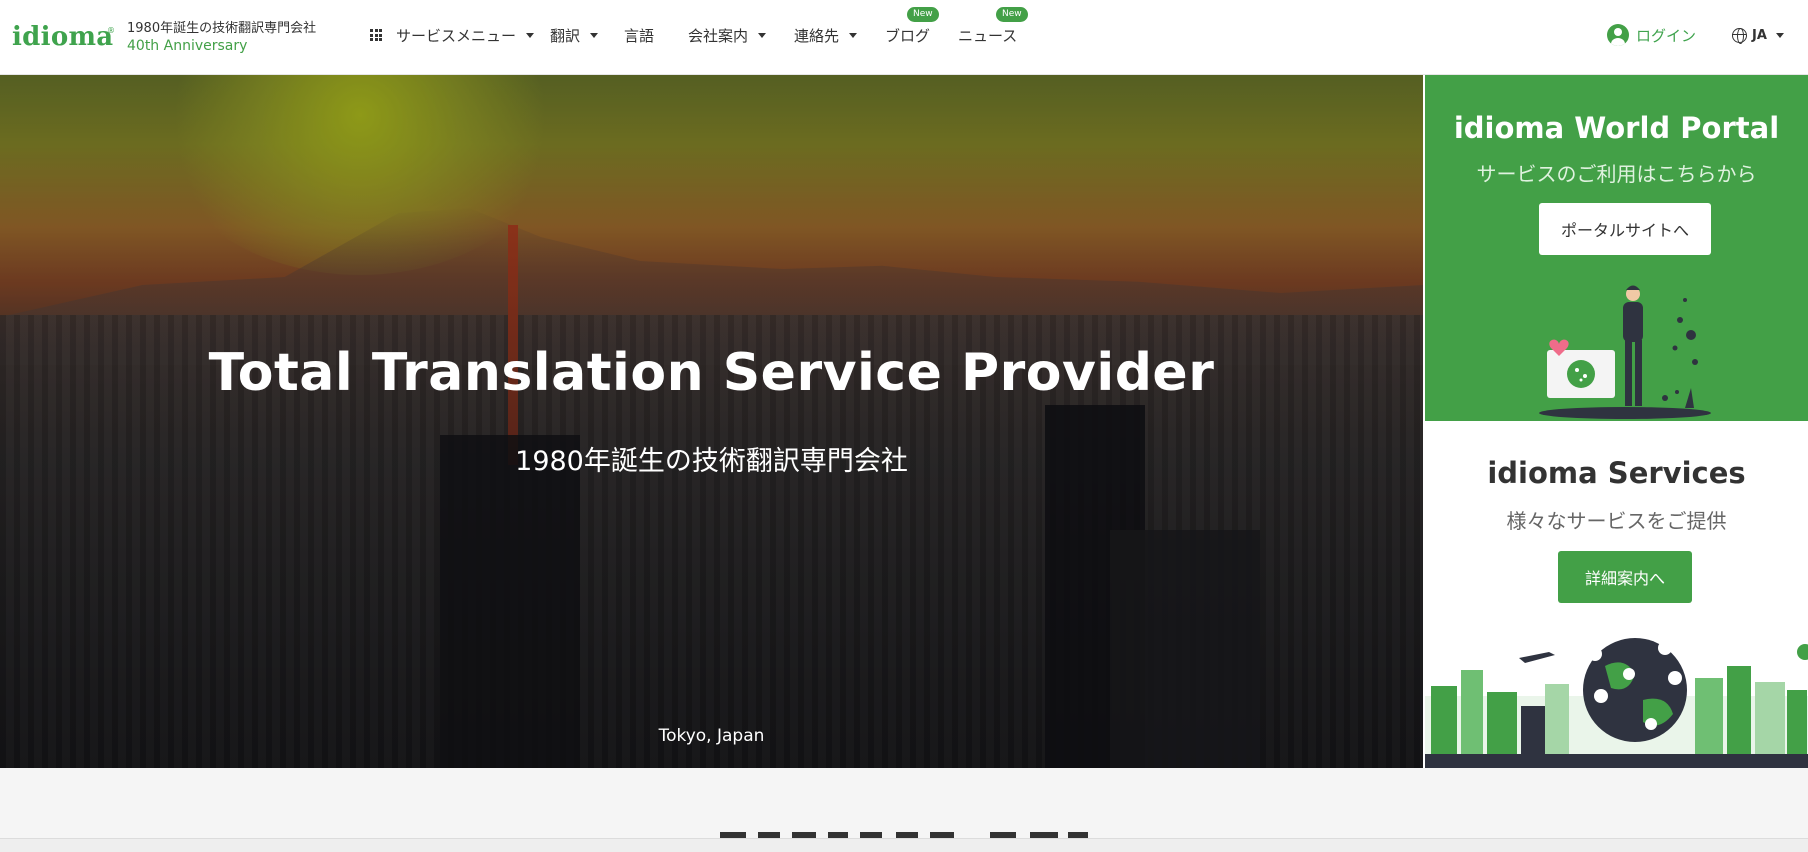  Describe the element at coordinates (988, 35) in the screenshot. I see `nav-news-label: ニュース` at that location.